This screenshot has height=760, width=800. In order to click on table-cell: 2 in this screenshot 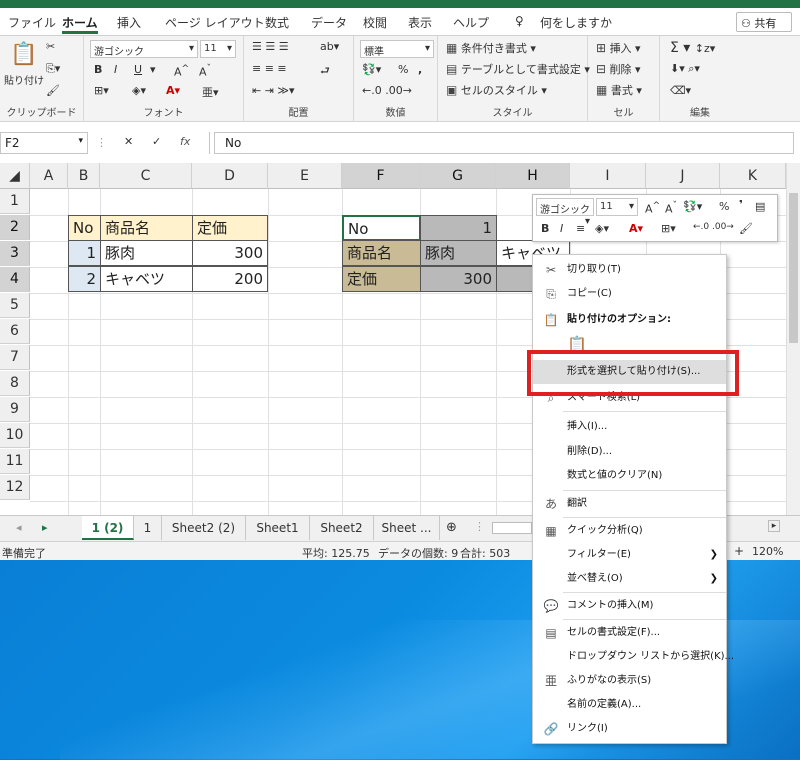, I will do `click(84, 279)`.